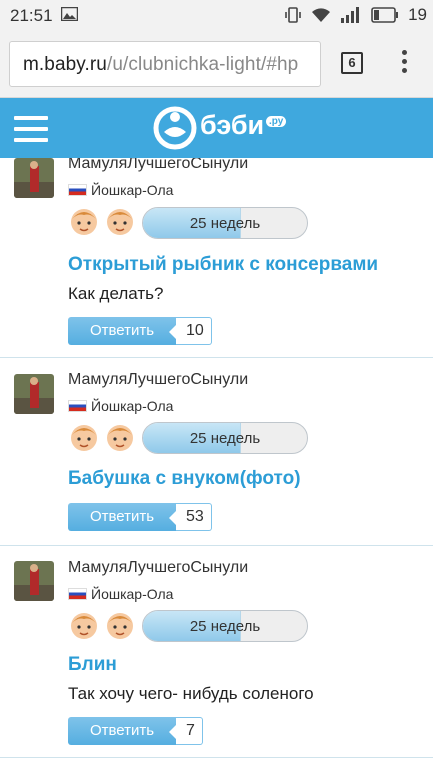 The image size is (433, 770). I want to click on more-vert-icon, so click(404, 64).